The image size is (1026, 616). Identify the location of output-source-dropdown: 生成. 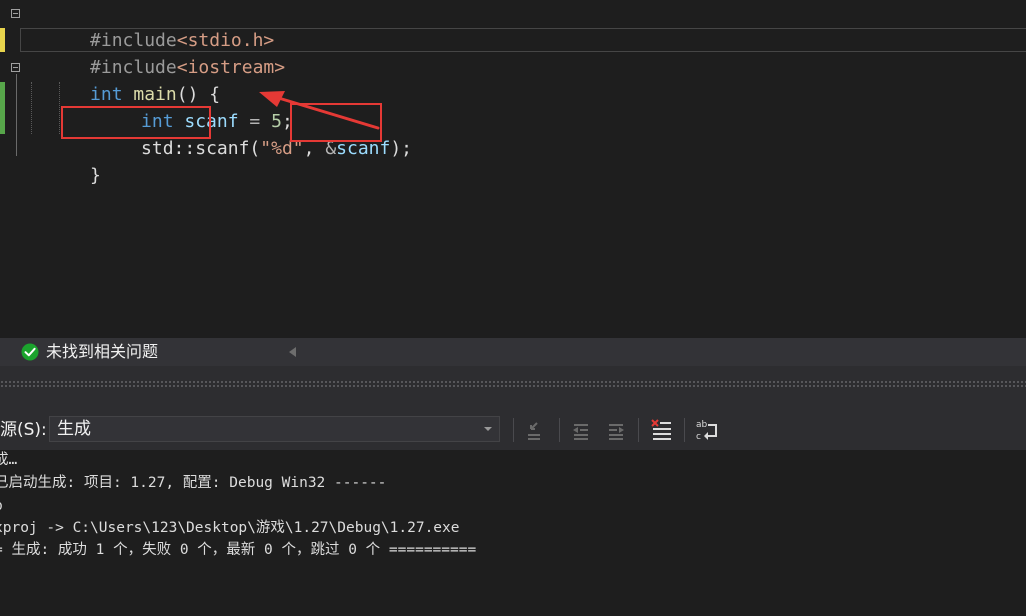
(274, 429).